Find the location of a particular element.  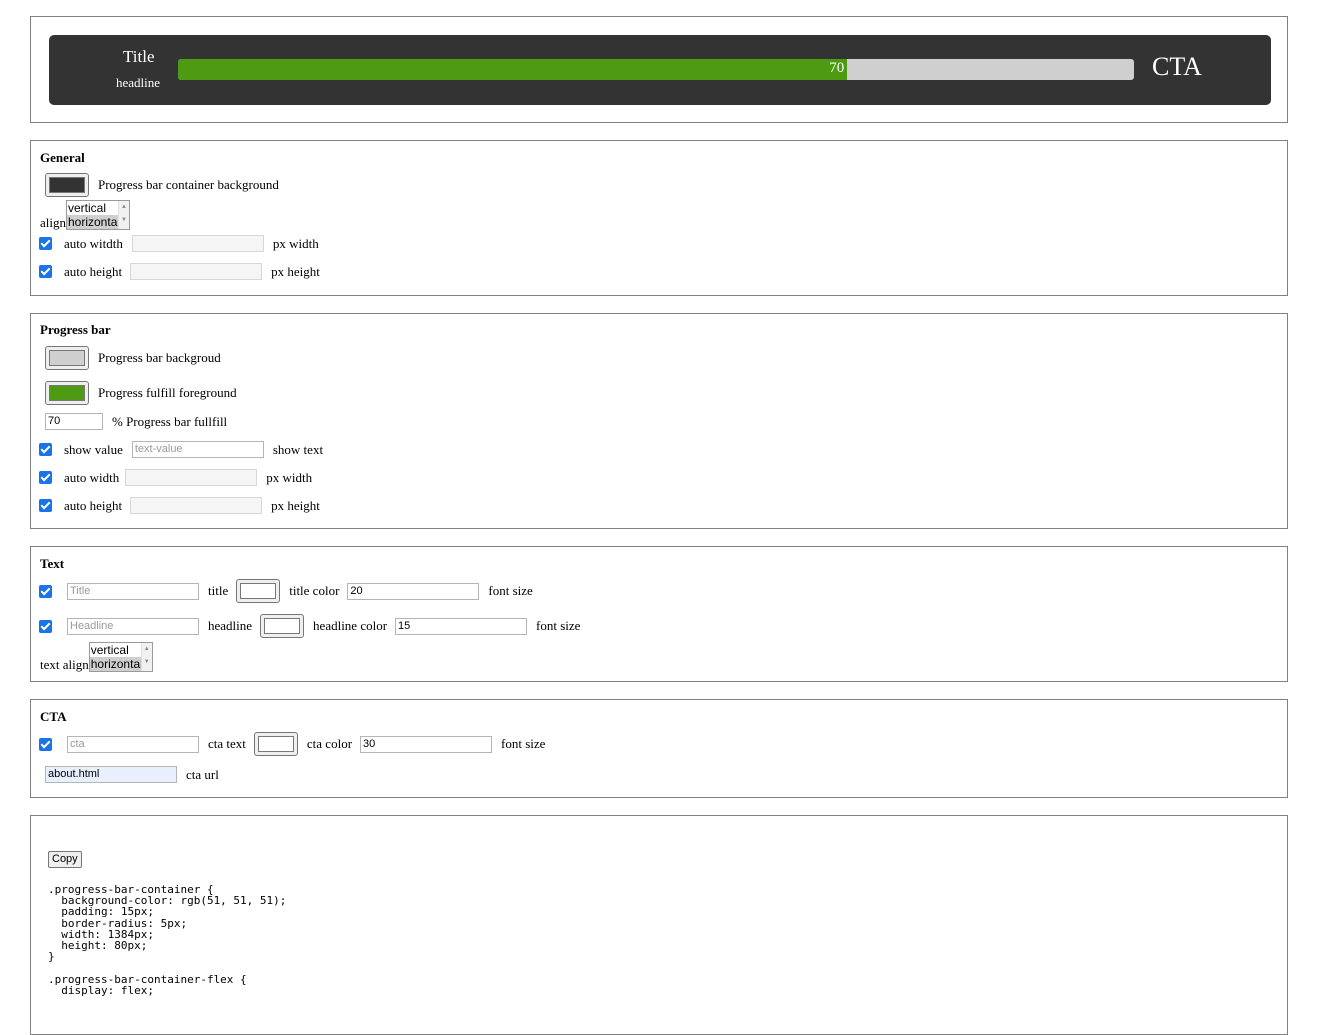

container-bg-color-picker is located at coordinates (67, 185).